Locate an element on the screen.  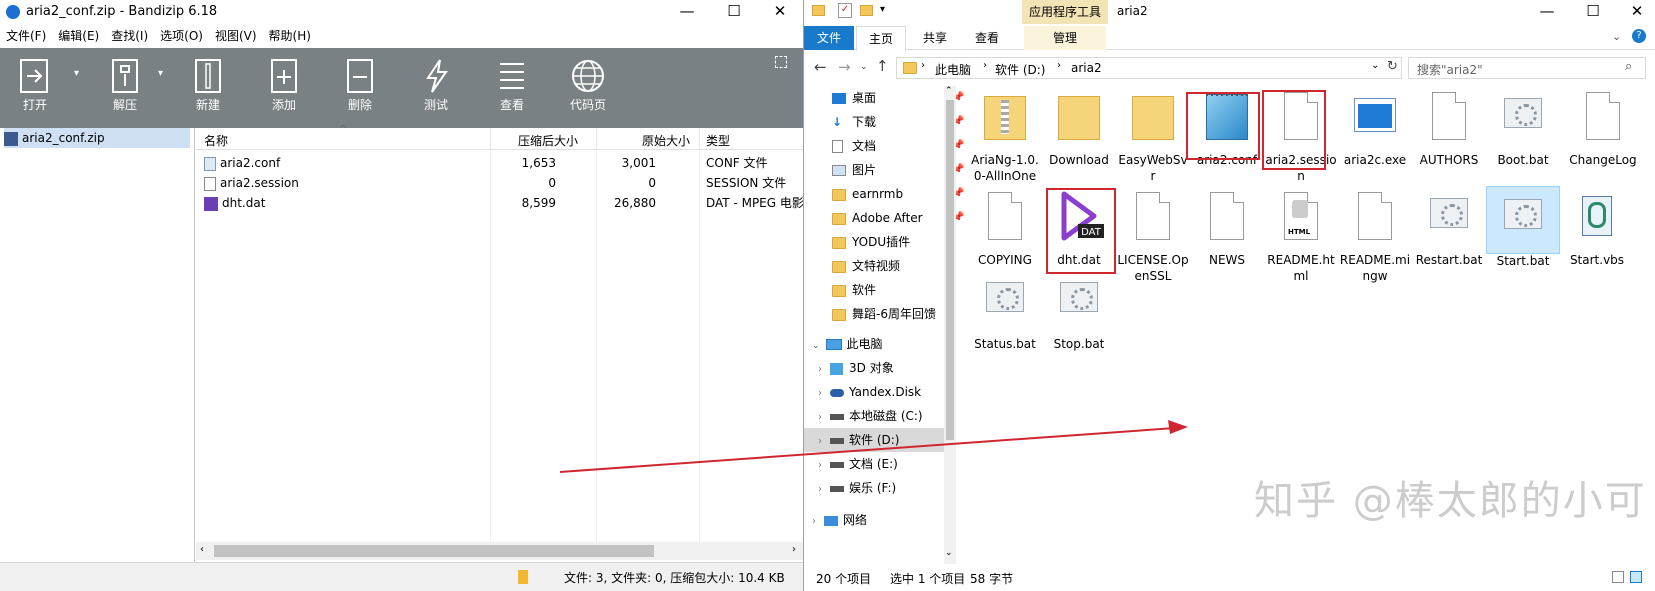
annotation-arrow-layer is located at coordinates (873, 446).